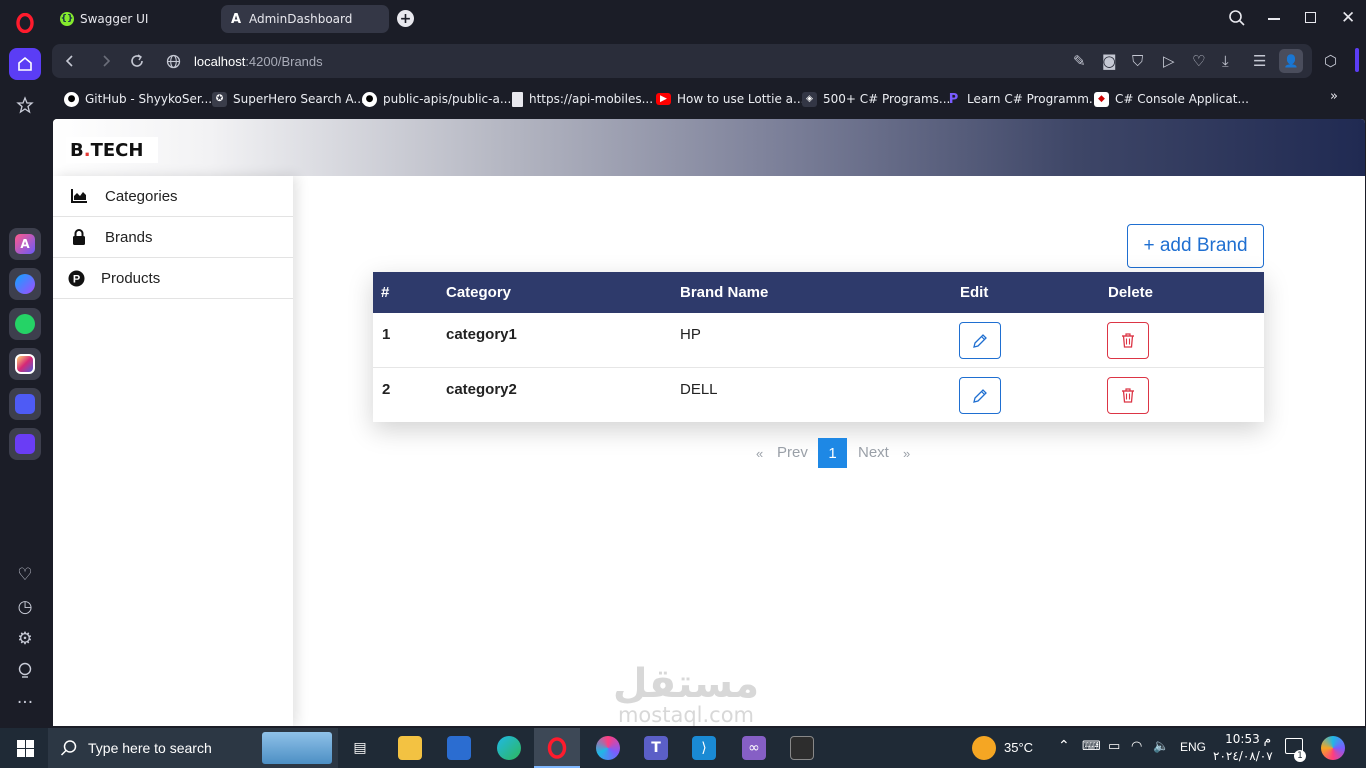  What do you see at coordinates (754, 748) in the screenshot?
I see `visual-studio-icon: ∞` at bounding box center [754, 748].